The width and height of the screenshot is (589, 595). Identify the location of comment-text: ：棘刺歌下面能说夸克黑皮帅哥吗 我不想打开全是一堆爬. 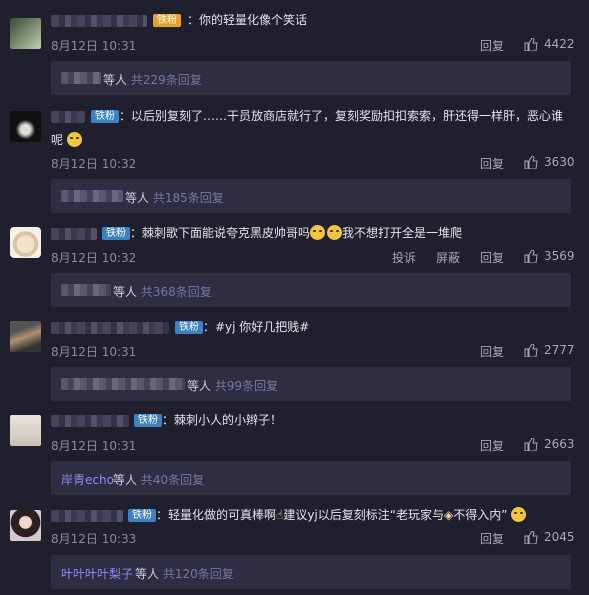
(296, 232).